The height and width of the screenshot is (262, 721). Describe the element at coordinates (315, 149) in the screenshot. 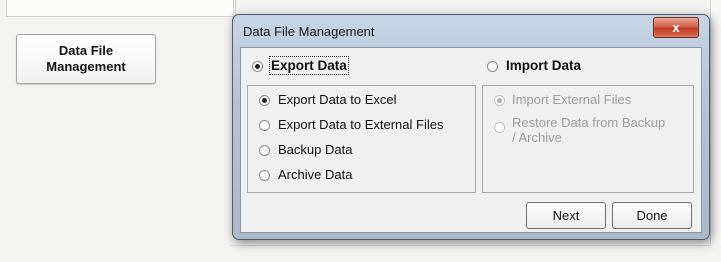

I see `backup-data-label: Backup Data` at that location.